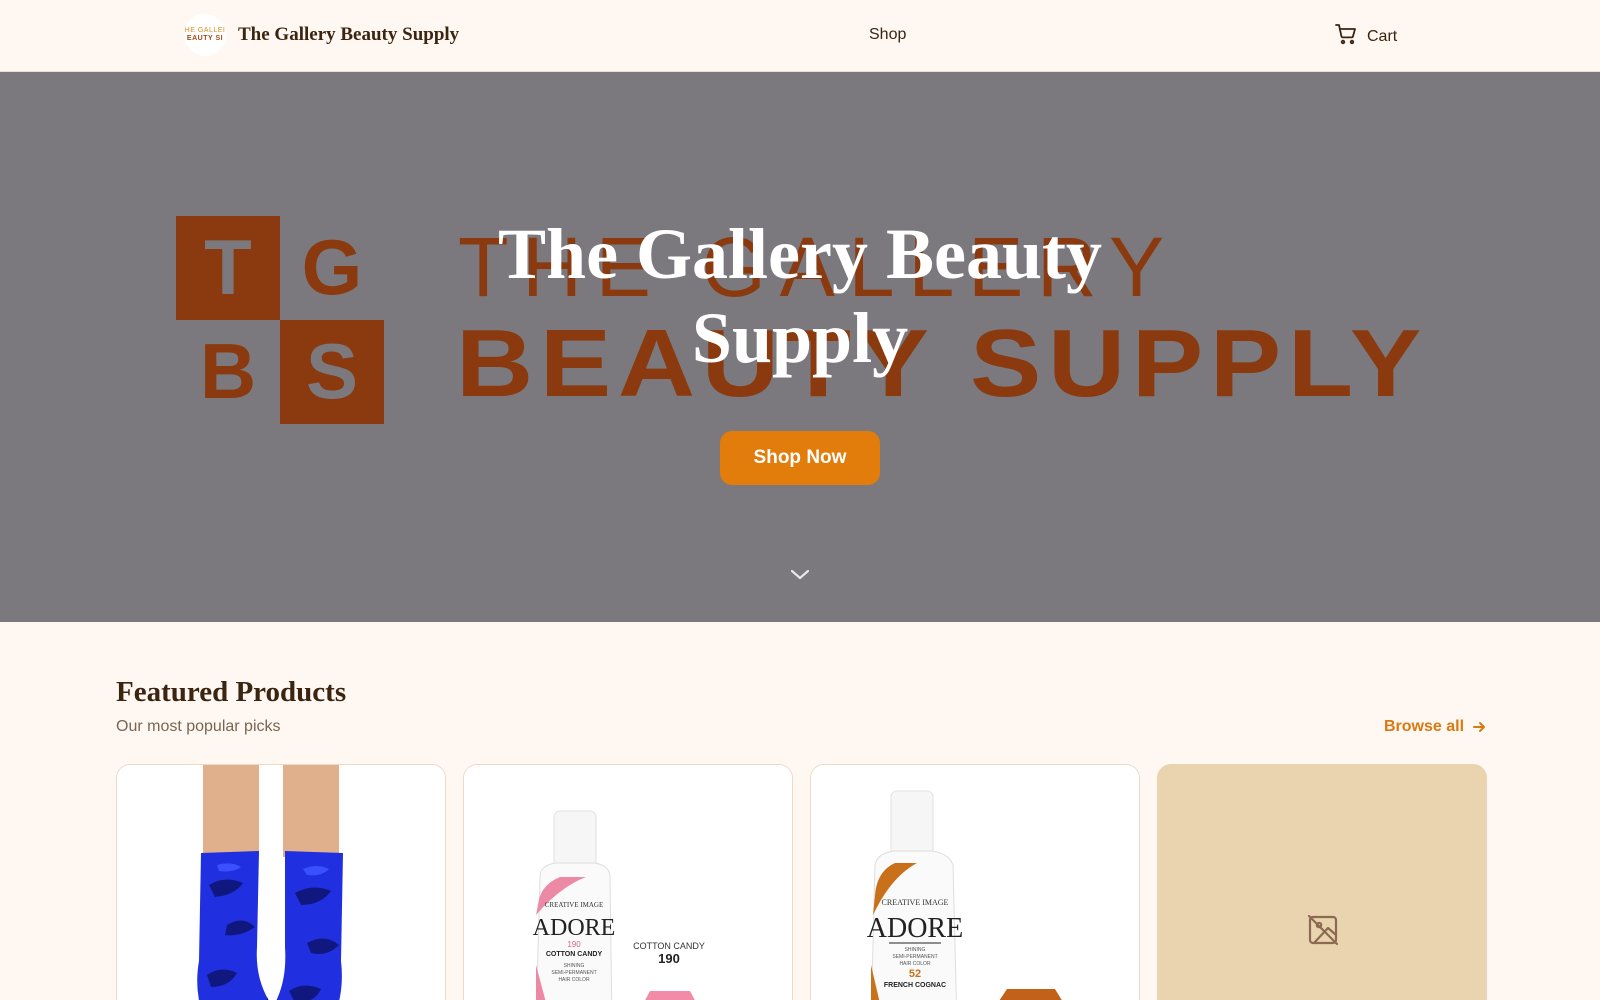 The height and width of the screenshot is (1000, 1600). Describe the element at coordinates (574, 954) in the screenshot. I see `bottle-shade-name: COTTON CANDY` at that location.